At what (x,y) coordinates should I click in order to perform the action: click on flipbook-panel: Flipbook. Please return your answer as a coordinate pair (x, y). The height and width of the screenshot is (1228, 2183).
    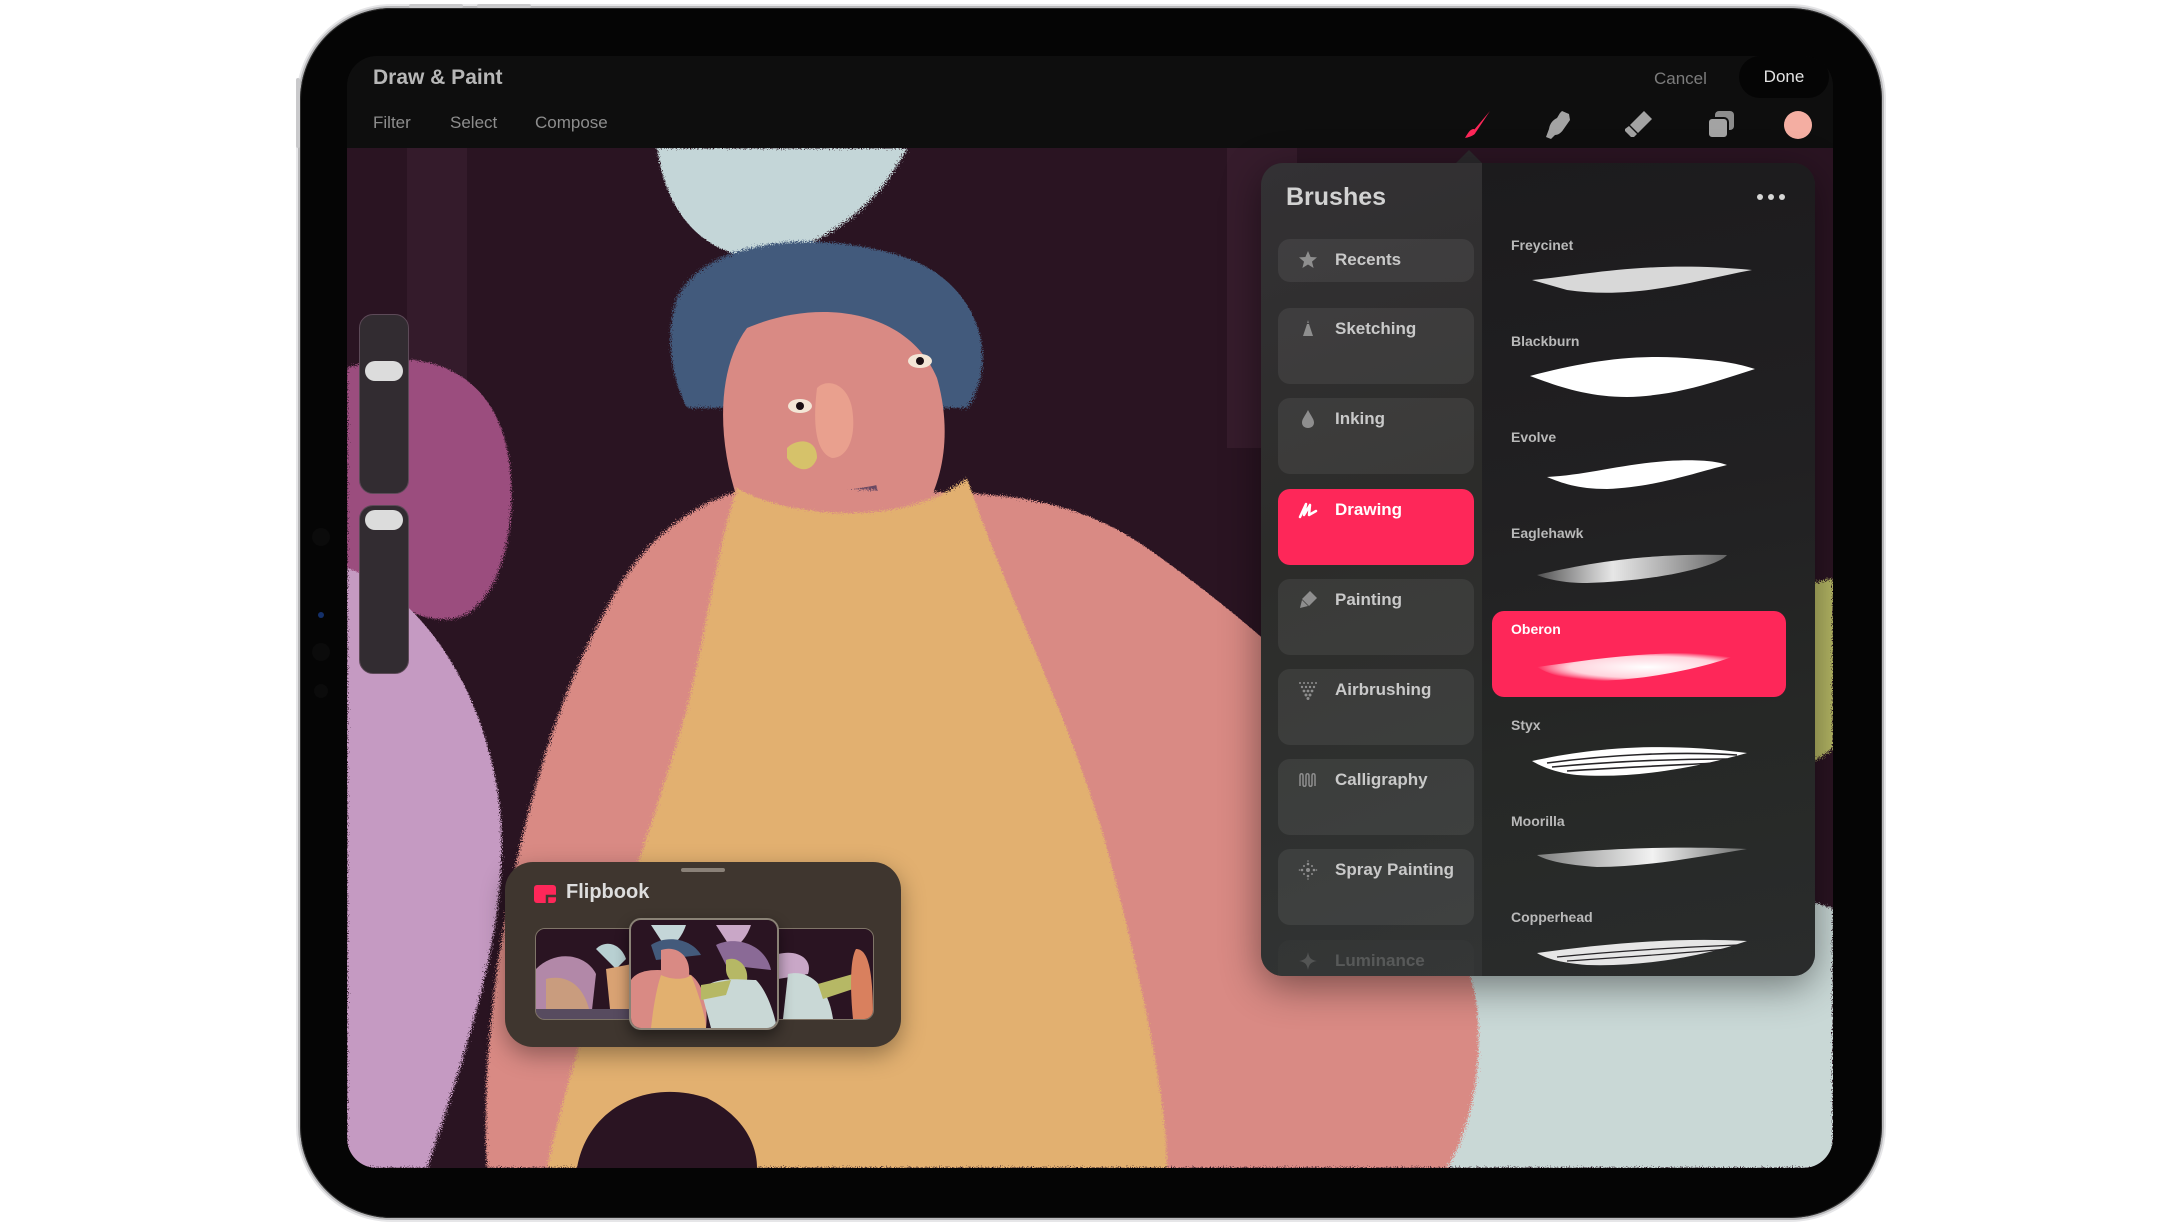
    Looking at the image, I should click on (703, 954).